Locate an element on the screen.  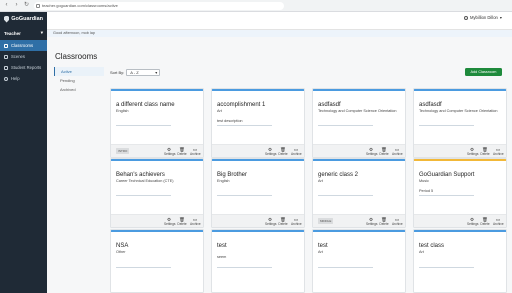
classroom-card: test seem is located at coordinates (258, 261).